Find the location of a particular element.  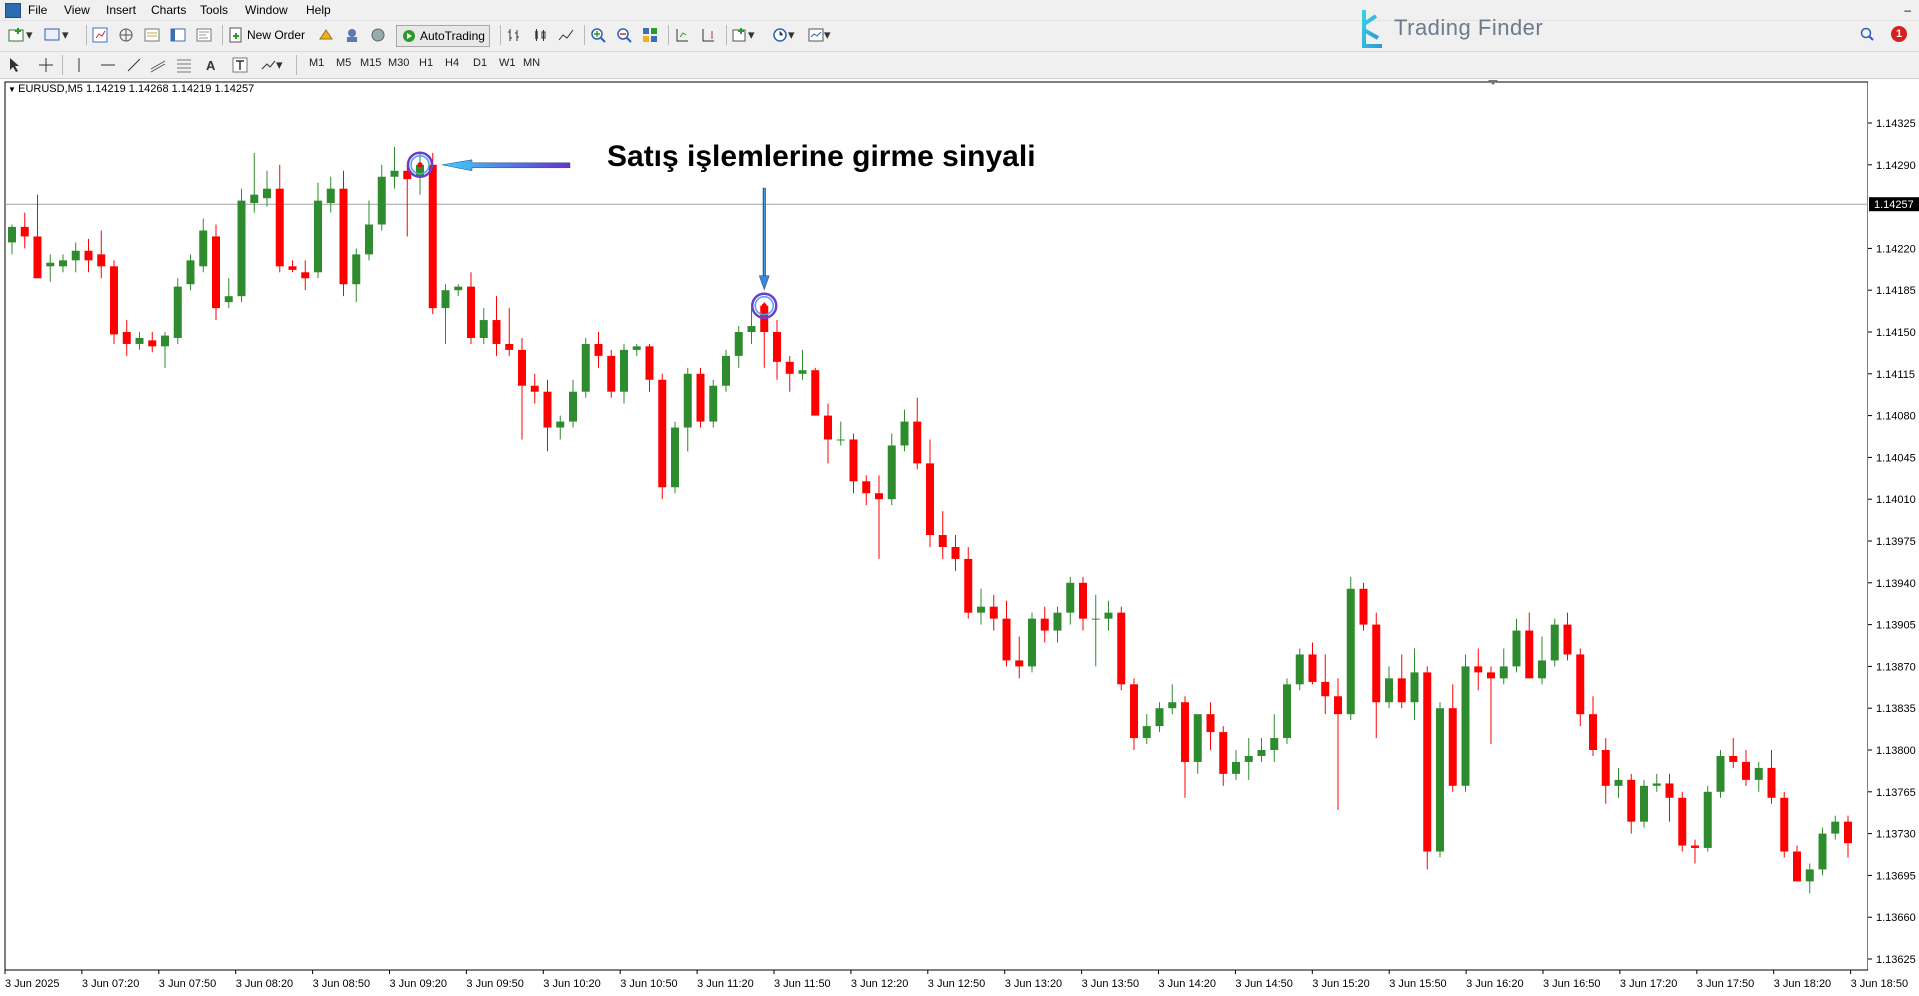

autoscroll-icon is located at coordinates (708, 35).